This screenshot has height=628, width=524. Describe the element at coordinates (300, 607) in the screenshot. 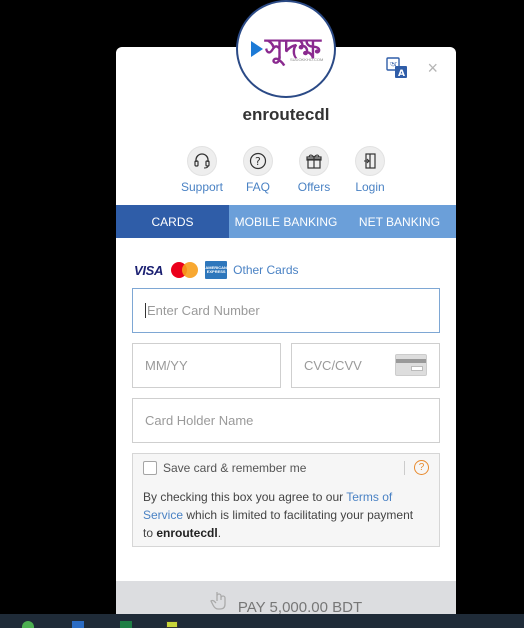

I see `pay-label: PAY 5,000.00 BDT` at that location.